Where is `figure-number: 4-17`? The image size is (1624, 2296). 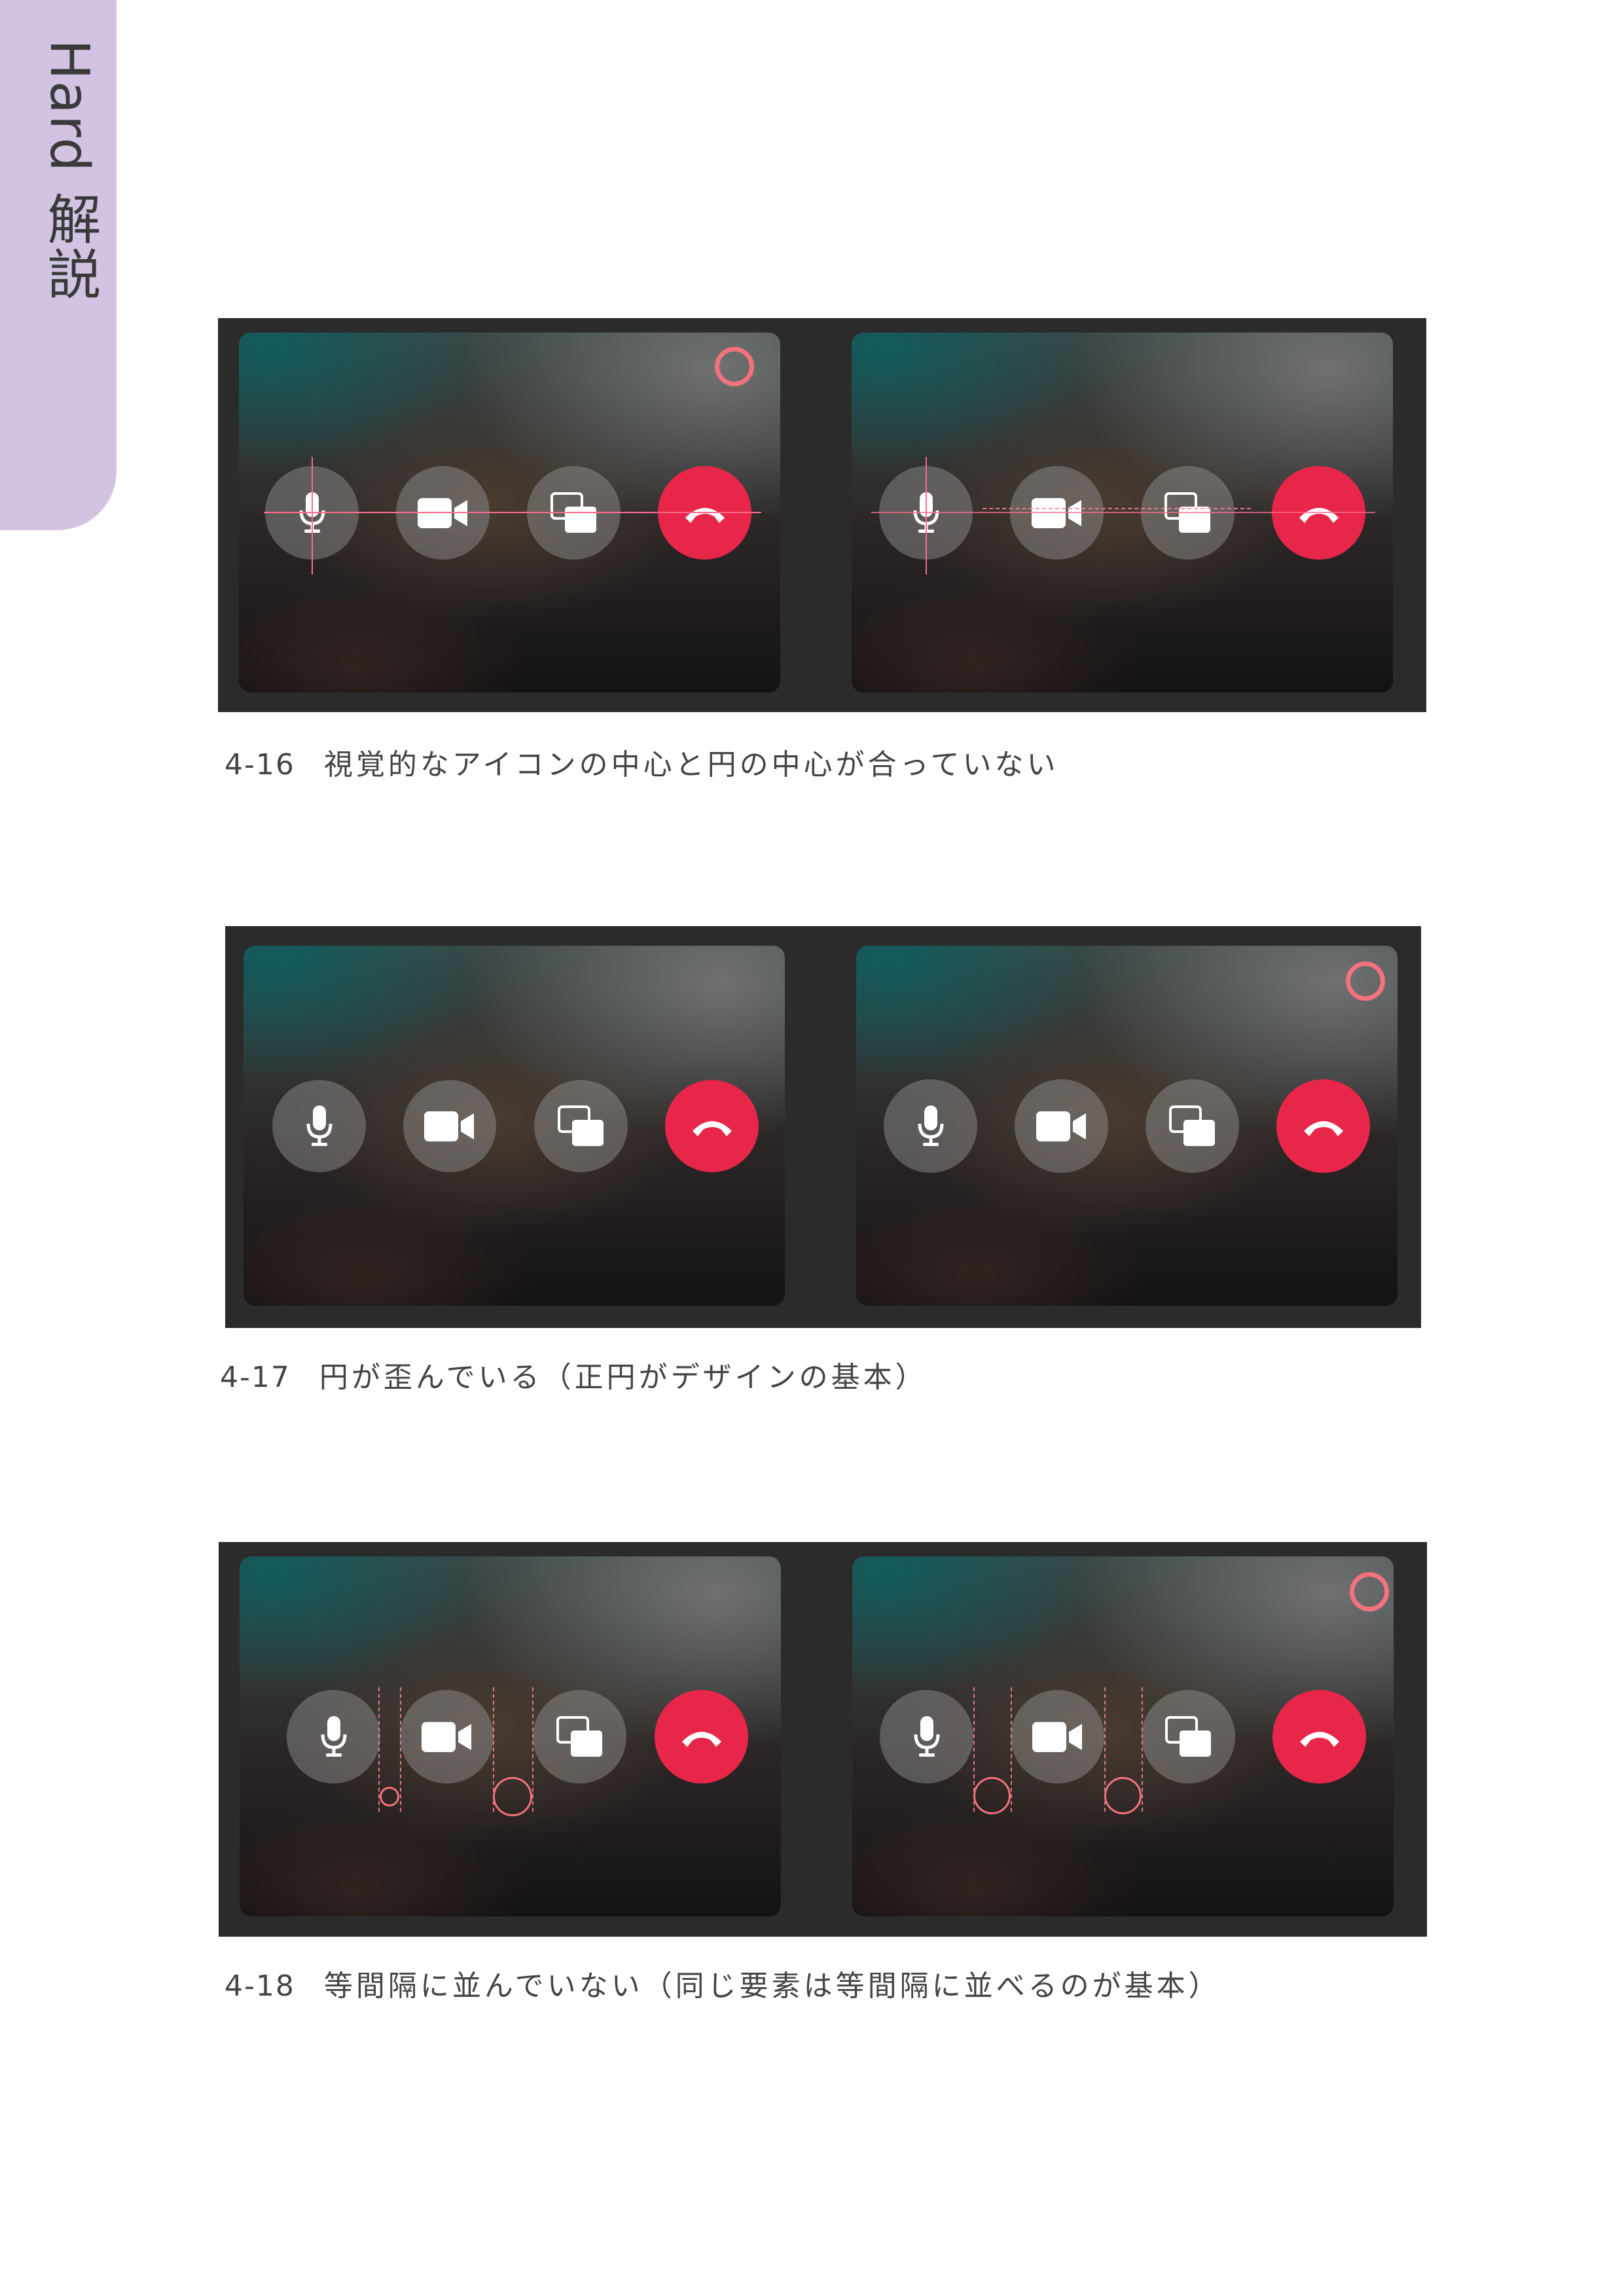 figure-number: 4-17 is located at coordinates (255, 1377).